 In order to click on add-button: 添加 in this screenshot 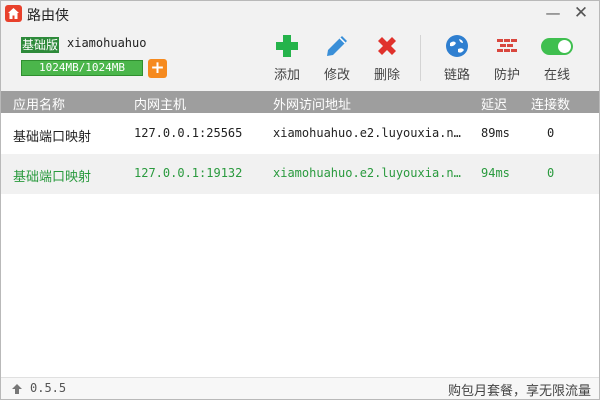, I will do `click(287, 58)`.